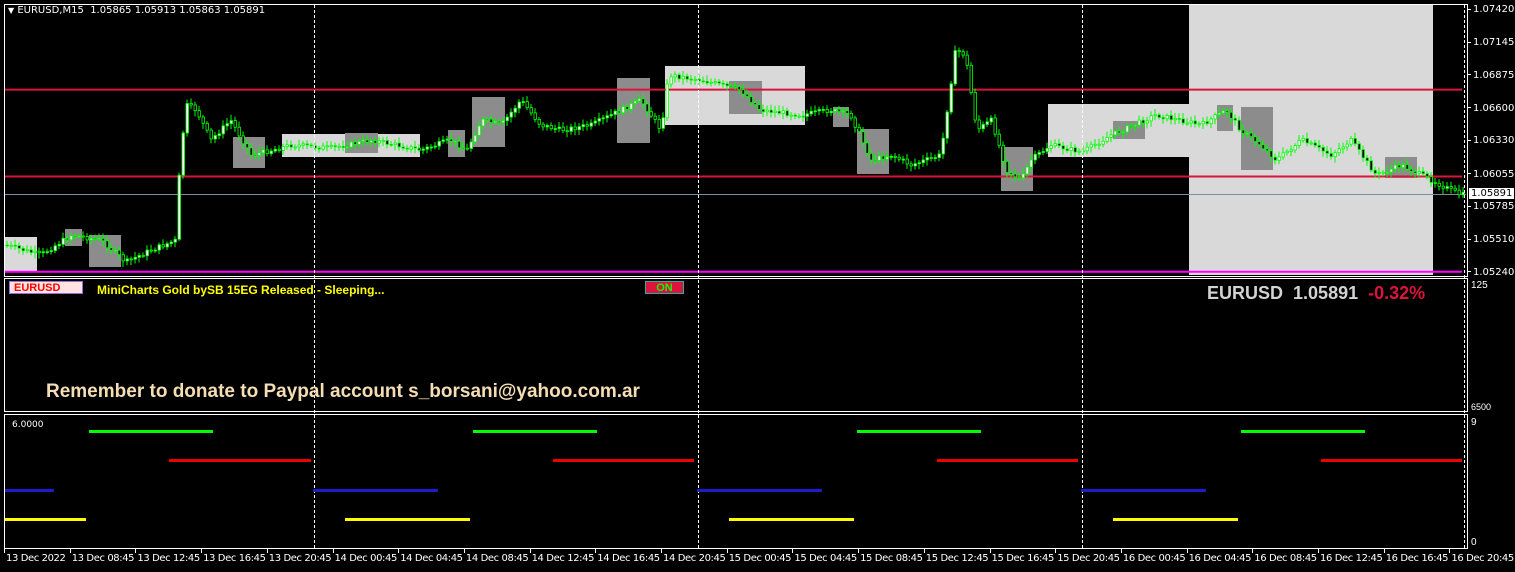 Image resolution: width=1515 pixels, height=572 pixels. What do you see at coordinates (366, 558) in the screenshot?
I see `time-tick-label: 14 Dec 00:45` at bounding box center [366, 558].